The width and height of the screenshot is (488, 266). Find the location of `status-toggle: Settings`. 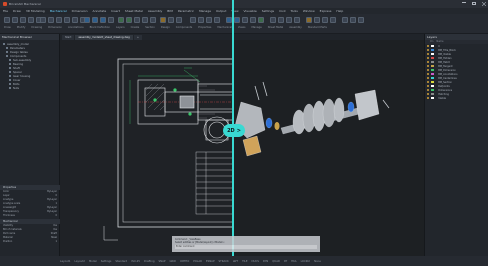

status-toggle: Settings is located at coordinates (106, 261).